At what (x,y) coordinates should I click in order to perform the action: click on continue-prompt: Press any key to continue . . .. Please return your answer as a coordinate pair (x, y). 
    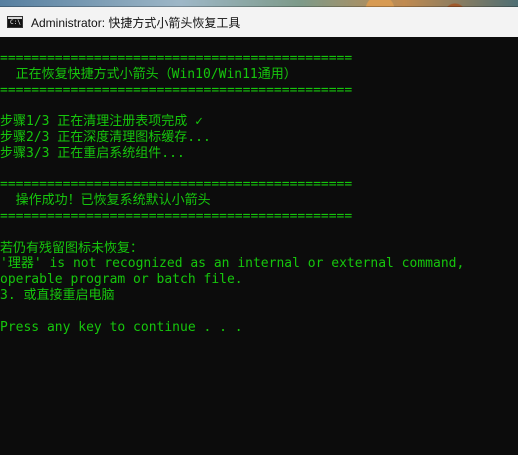
    Looking at the image, I should click on (121, 327).